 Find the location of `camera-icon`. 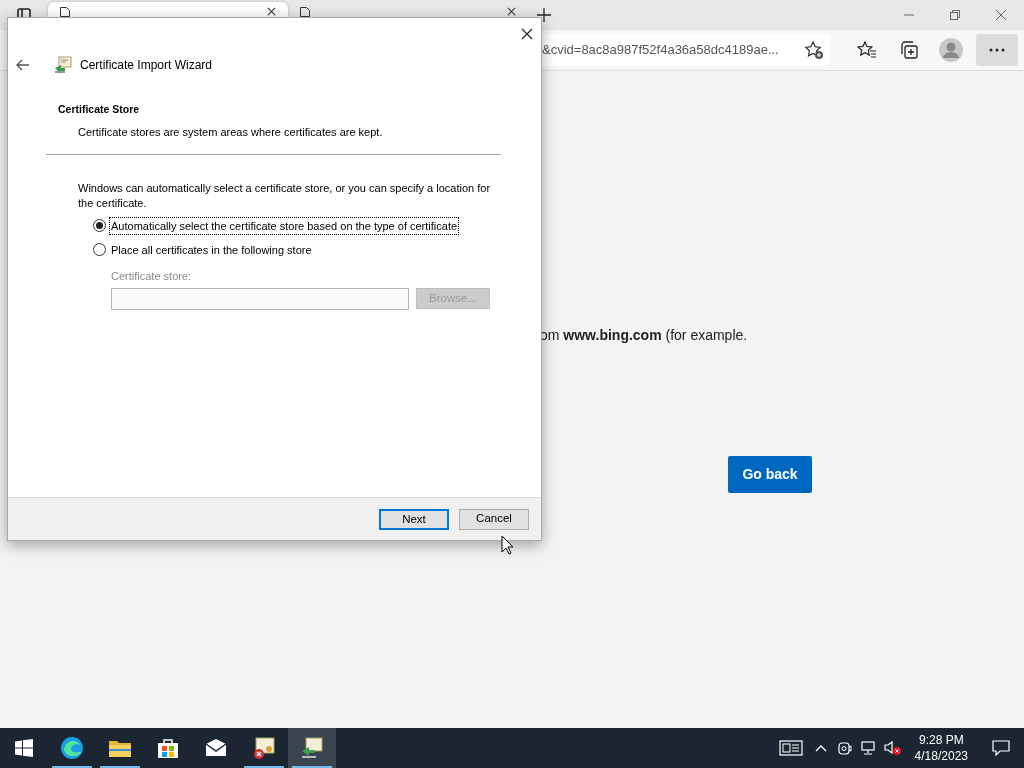

camera-icon is located at coordinates (844, 748).